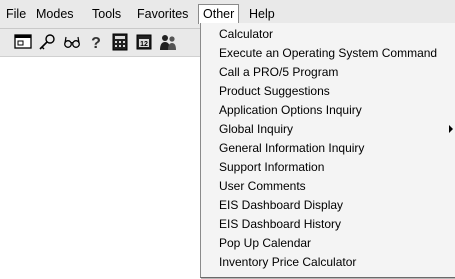 The image size is (455, 279). Describe the element at coordinates (335, 186) in the screenshot. I see `menu-item-user-comments: User Comments` at that location.